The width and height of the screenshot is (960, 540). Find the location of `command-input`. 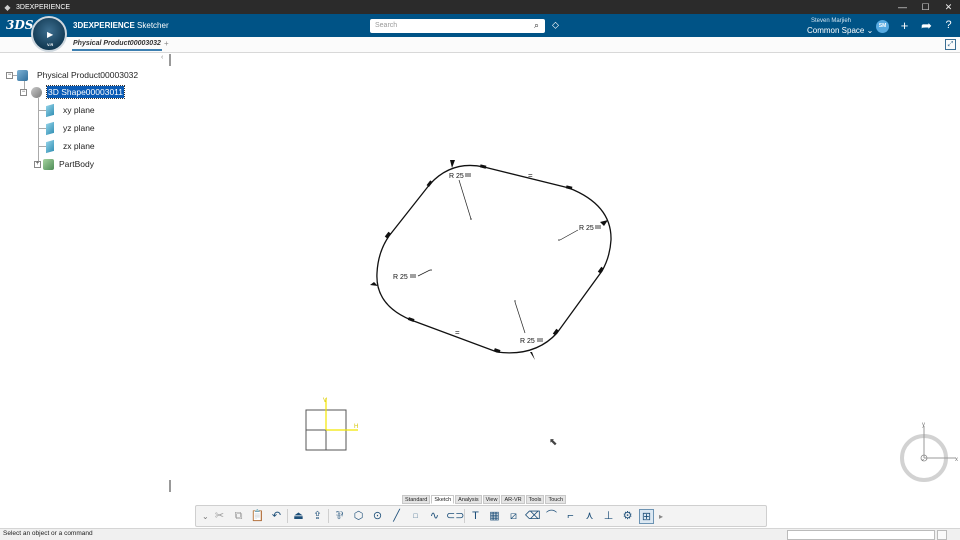

command-input is located at coordinates (861, 535).